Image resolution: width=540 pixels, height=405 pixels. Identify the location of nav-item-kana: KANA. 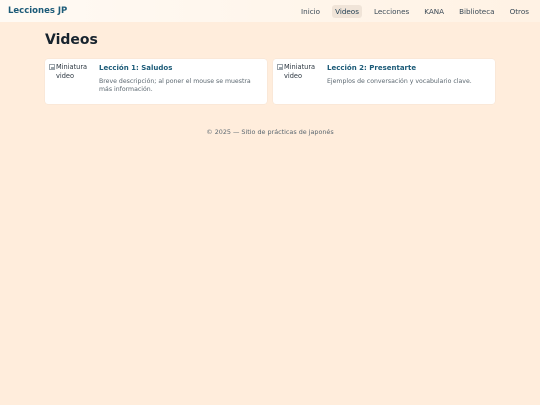
(434, 11).